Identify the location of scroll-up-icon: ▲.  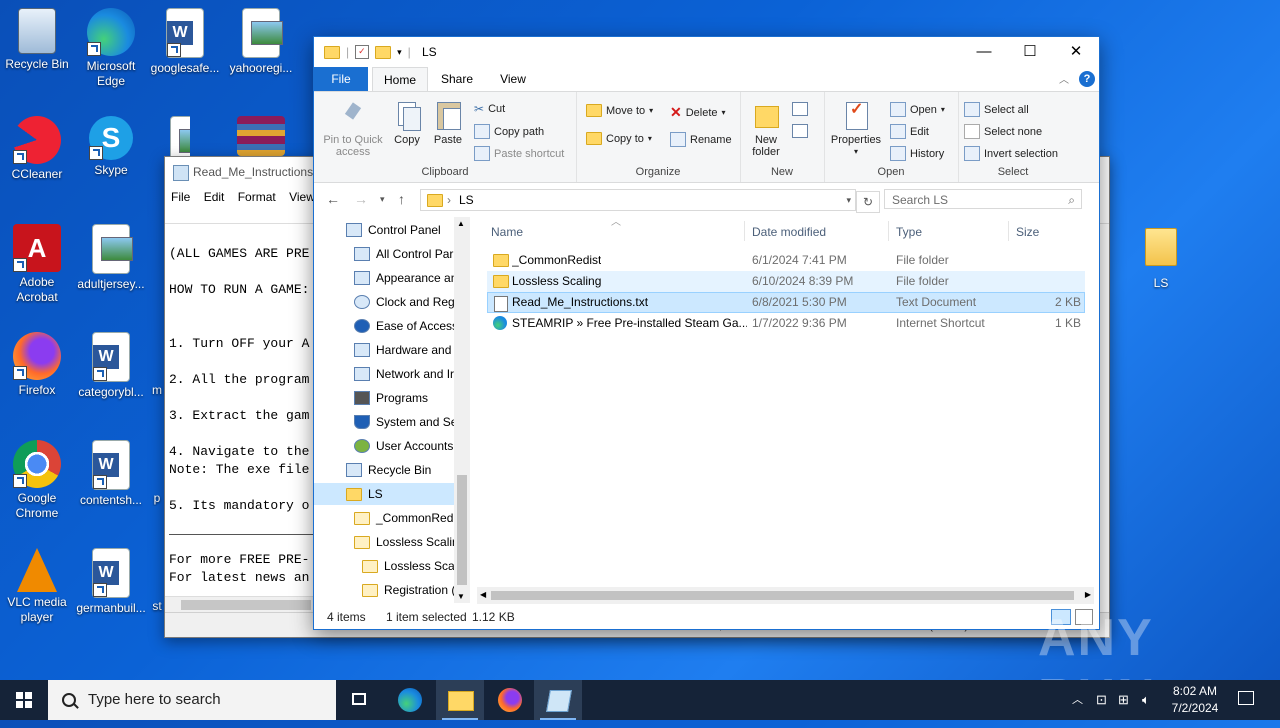
(461, 223).